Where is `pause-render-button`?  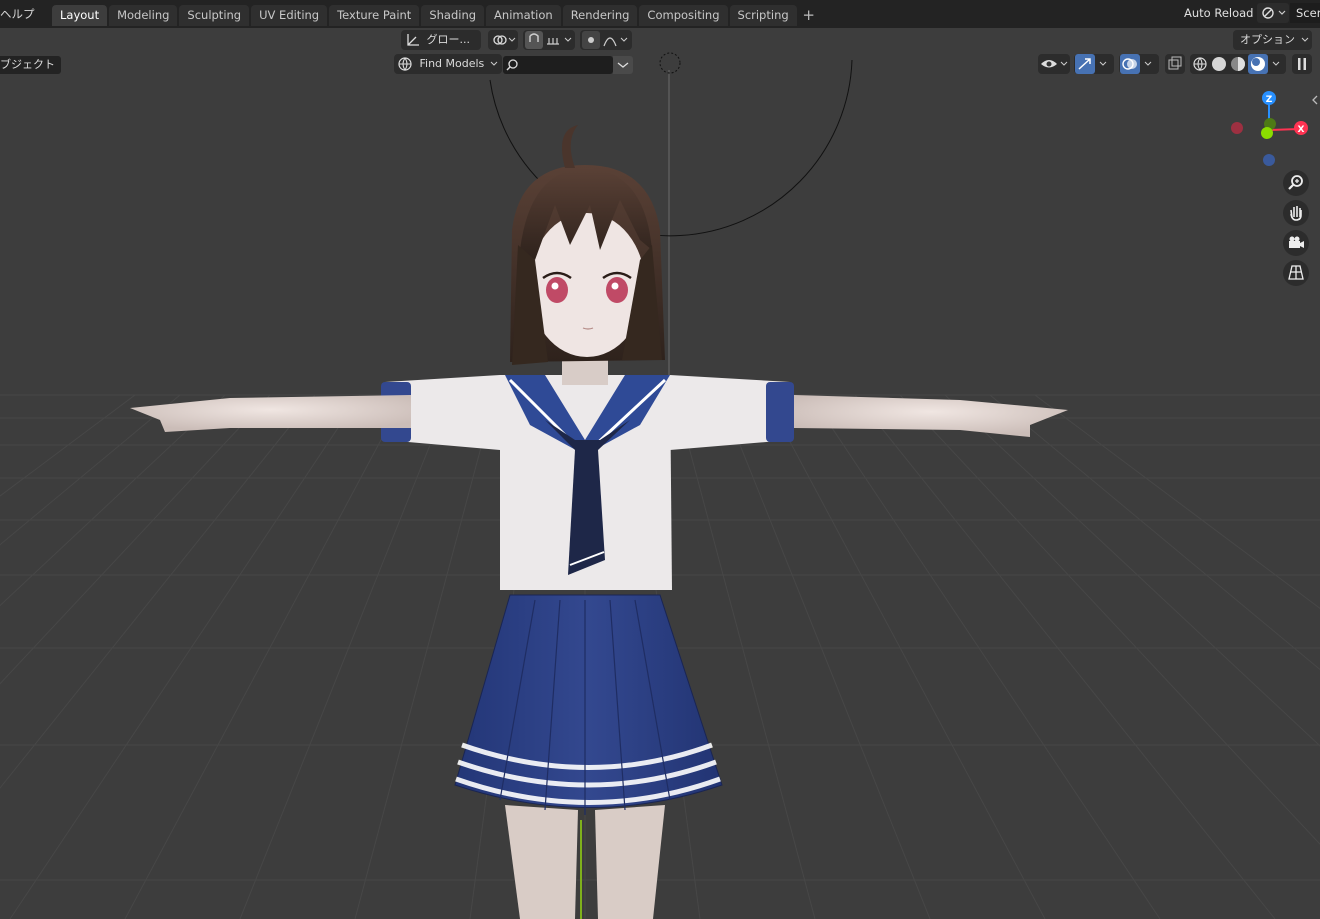
pause-render-button is located at coordinates (1302, 64).